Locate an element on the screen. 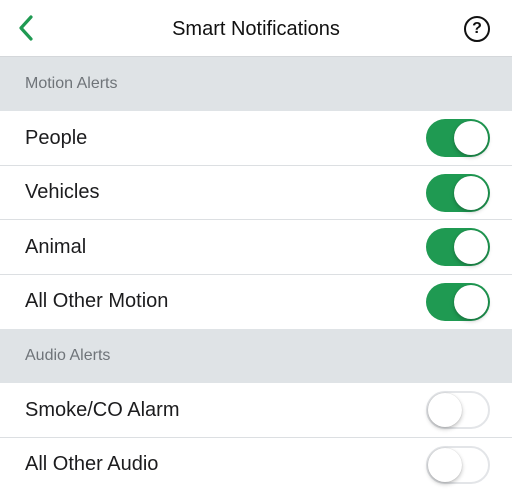 The width and height of the screenshot is (512, 492). people-toggle is located at coordinates (458, 138).